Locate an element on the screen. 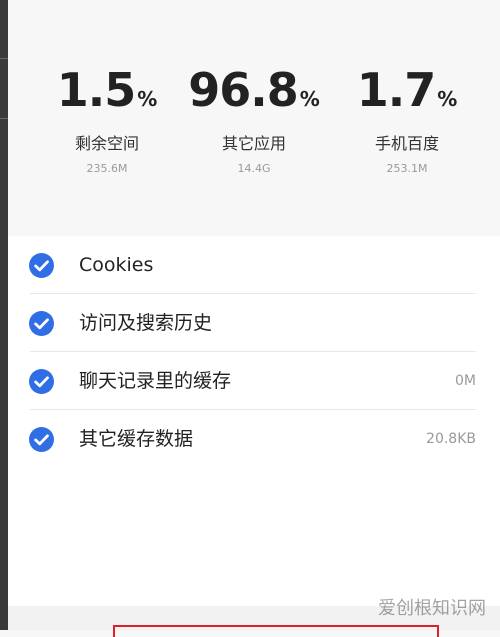  stat-other-apps: 96.8% 其它应用 14.4G is located at coordinates (254, 119).